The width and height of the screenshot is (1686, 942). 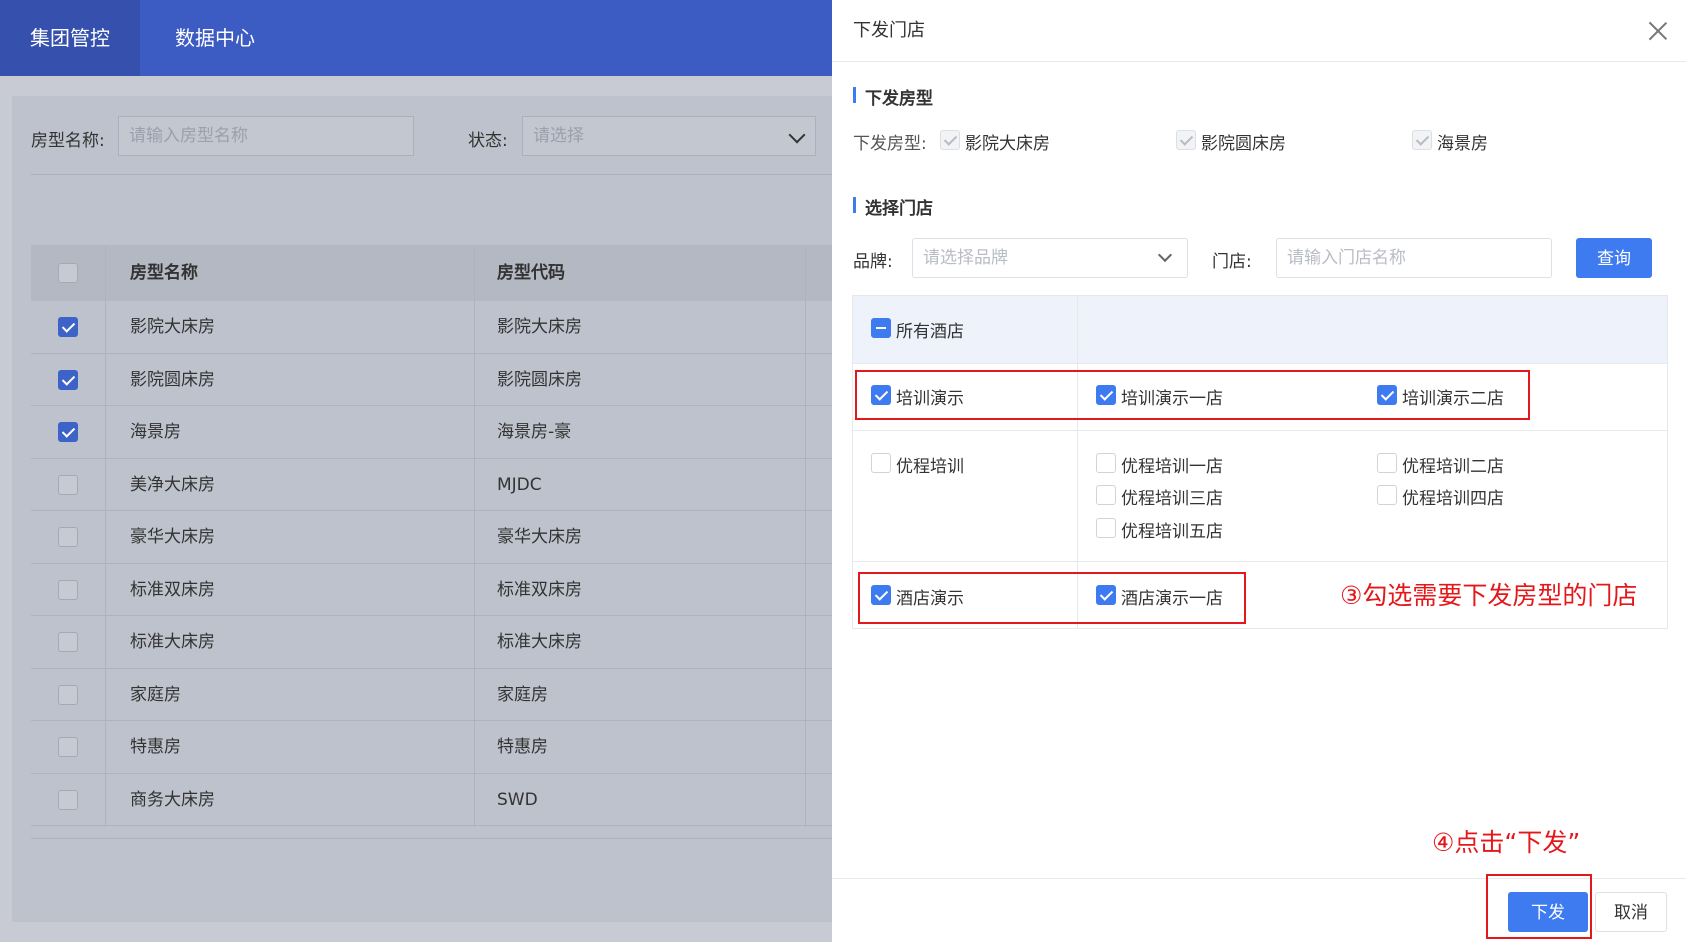 I want to click on room-name-cell: 特惠房, so click(x=155, y=747).